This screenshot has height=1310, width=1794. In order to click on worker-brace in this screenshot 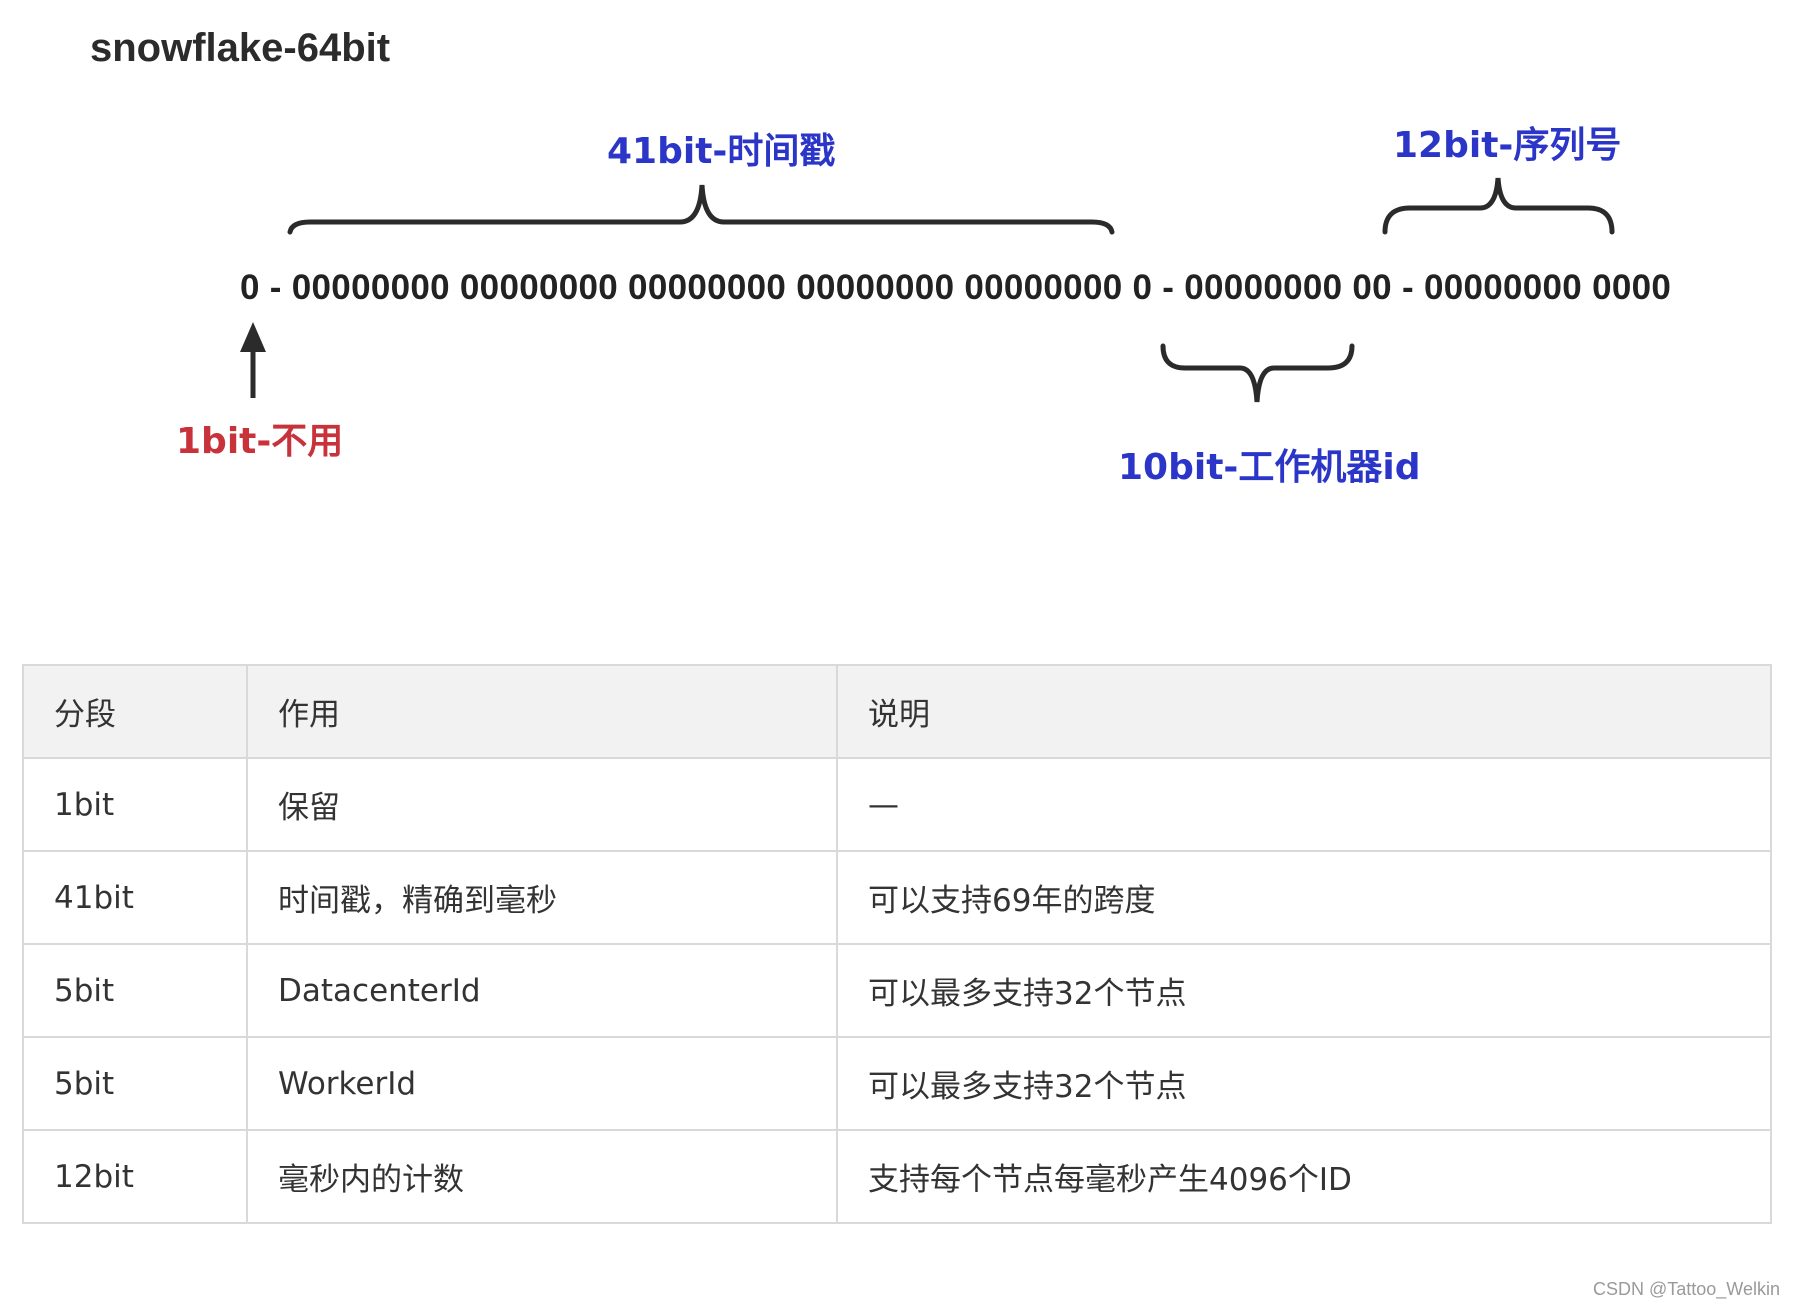, I will do `click(1257, 373)`.